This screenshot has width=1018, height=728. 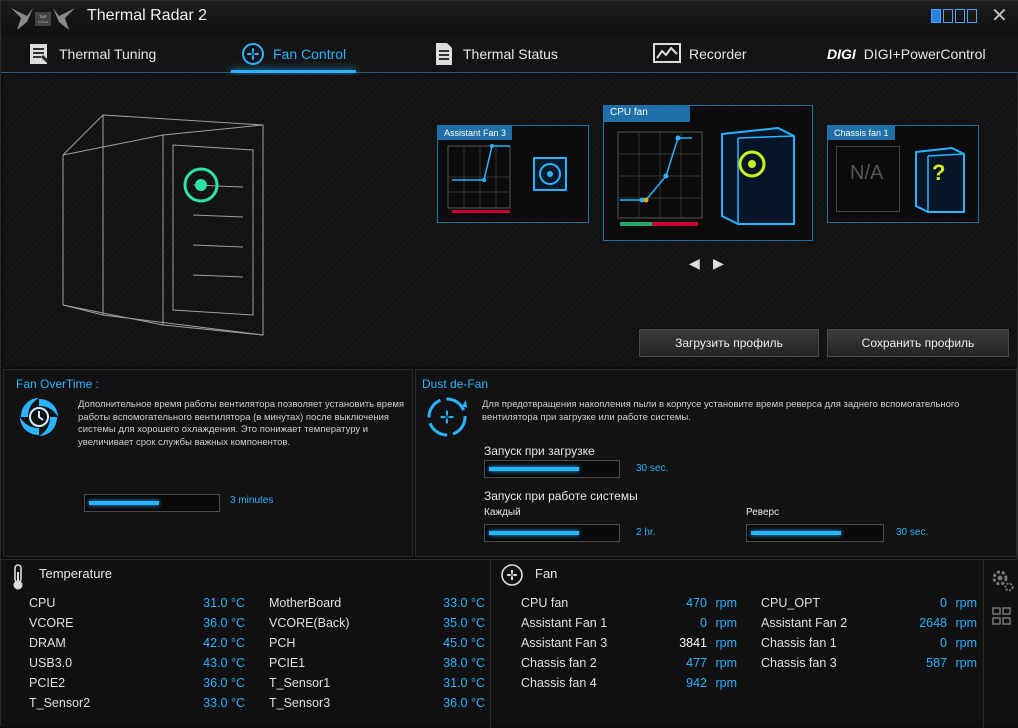 I want to click on tab-thermal-tuning: Thermal Tuning, so click(x=91, y=54).